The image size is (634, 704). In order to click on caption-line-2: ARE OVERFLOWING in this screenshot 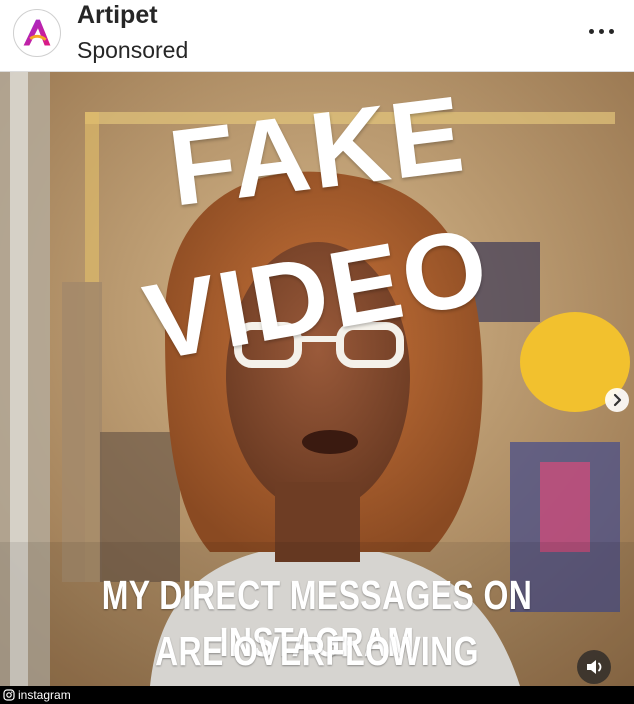, I will do `click(317, 651)`.